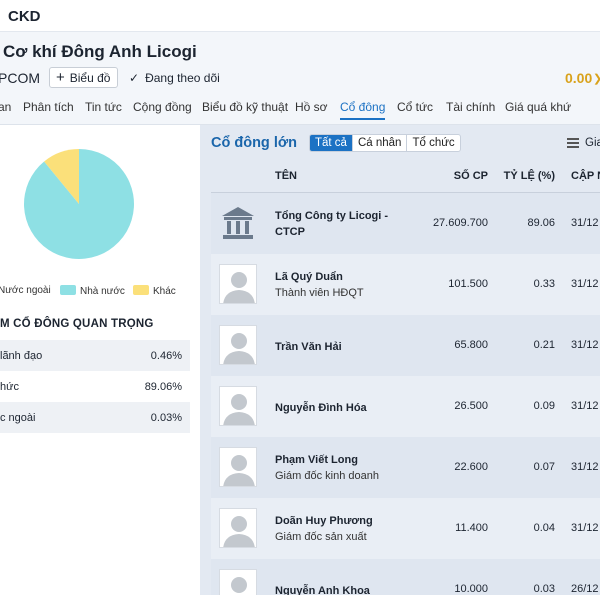 This screenshot has width=600, height=600. Describe the element at coordinates (541, 223) in the screenshot. I see `ratio-cell: 89.06` at that location.